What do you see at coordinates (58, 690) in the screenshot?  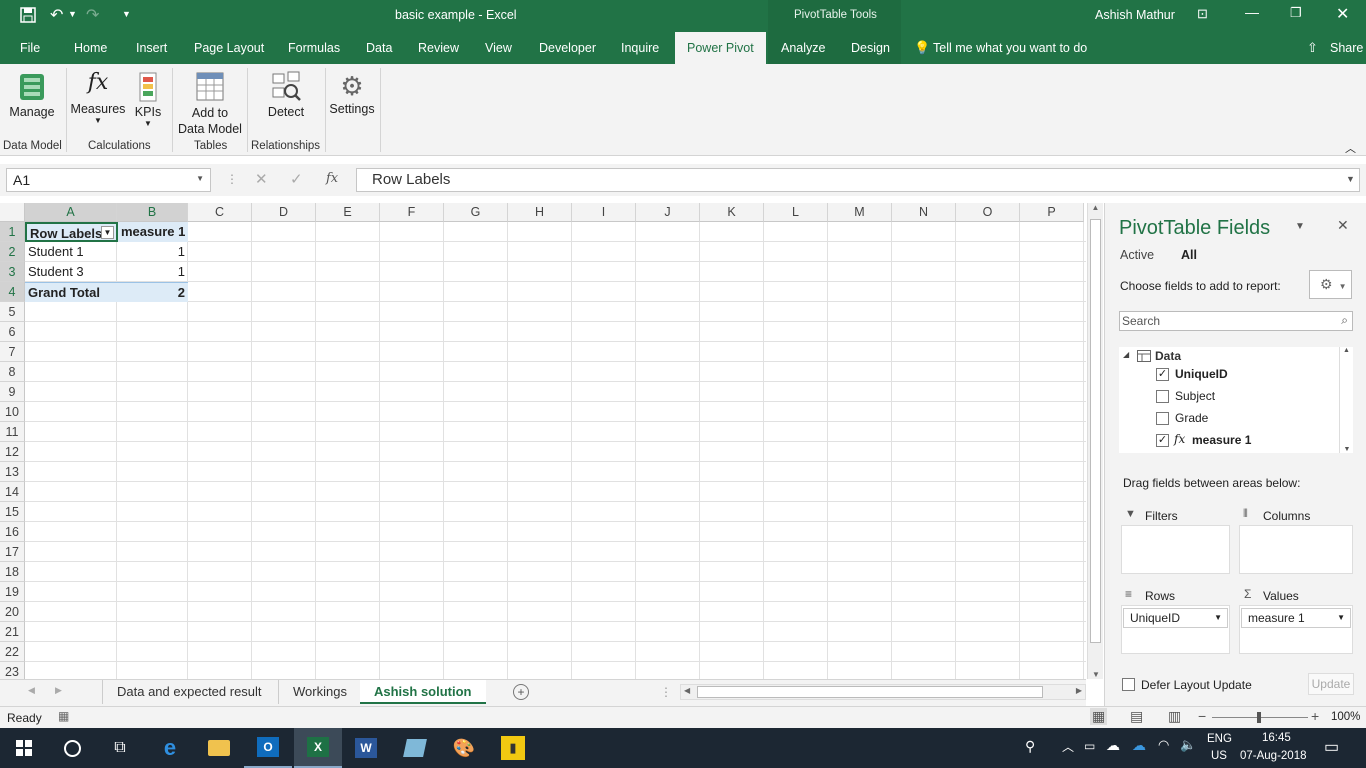 I see `next-sheet-icon: ▶` at bounding box center [58, 690].